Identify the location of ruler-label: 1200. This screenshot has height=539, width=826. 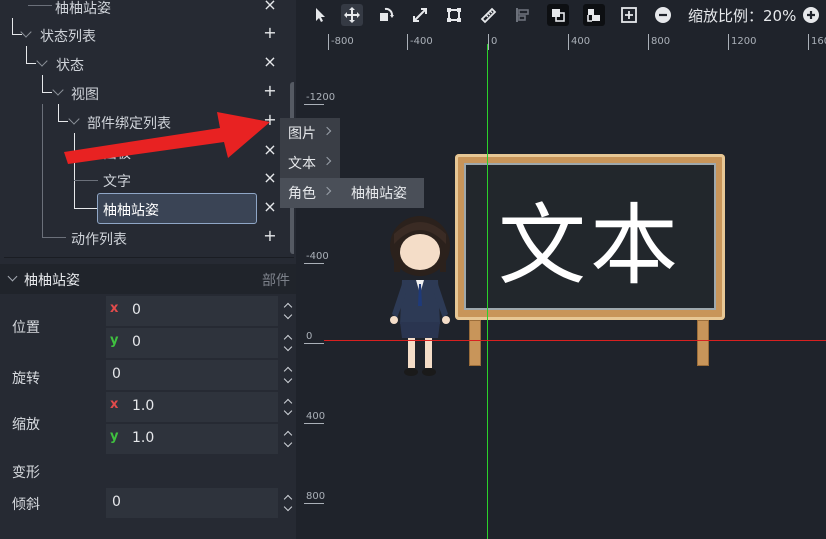
(744, 41).